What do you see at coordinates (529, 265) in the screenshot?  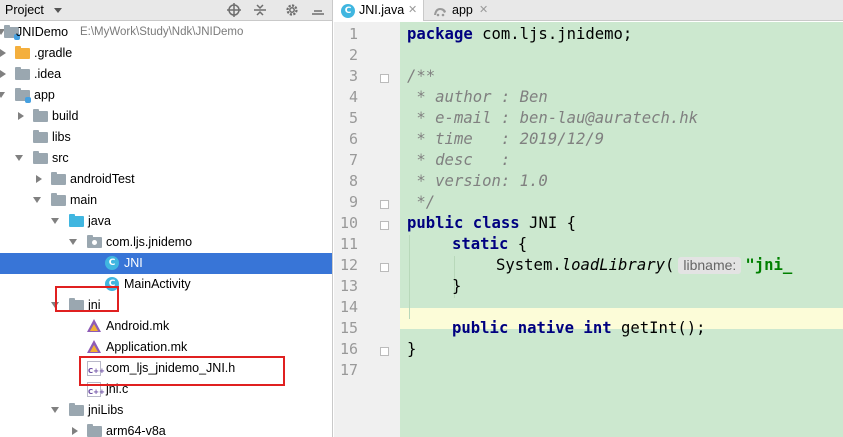 I see `code-text: System.` at bounding box center [529, 265].